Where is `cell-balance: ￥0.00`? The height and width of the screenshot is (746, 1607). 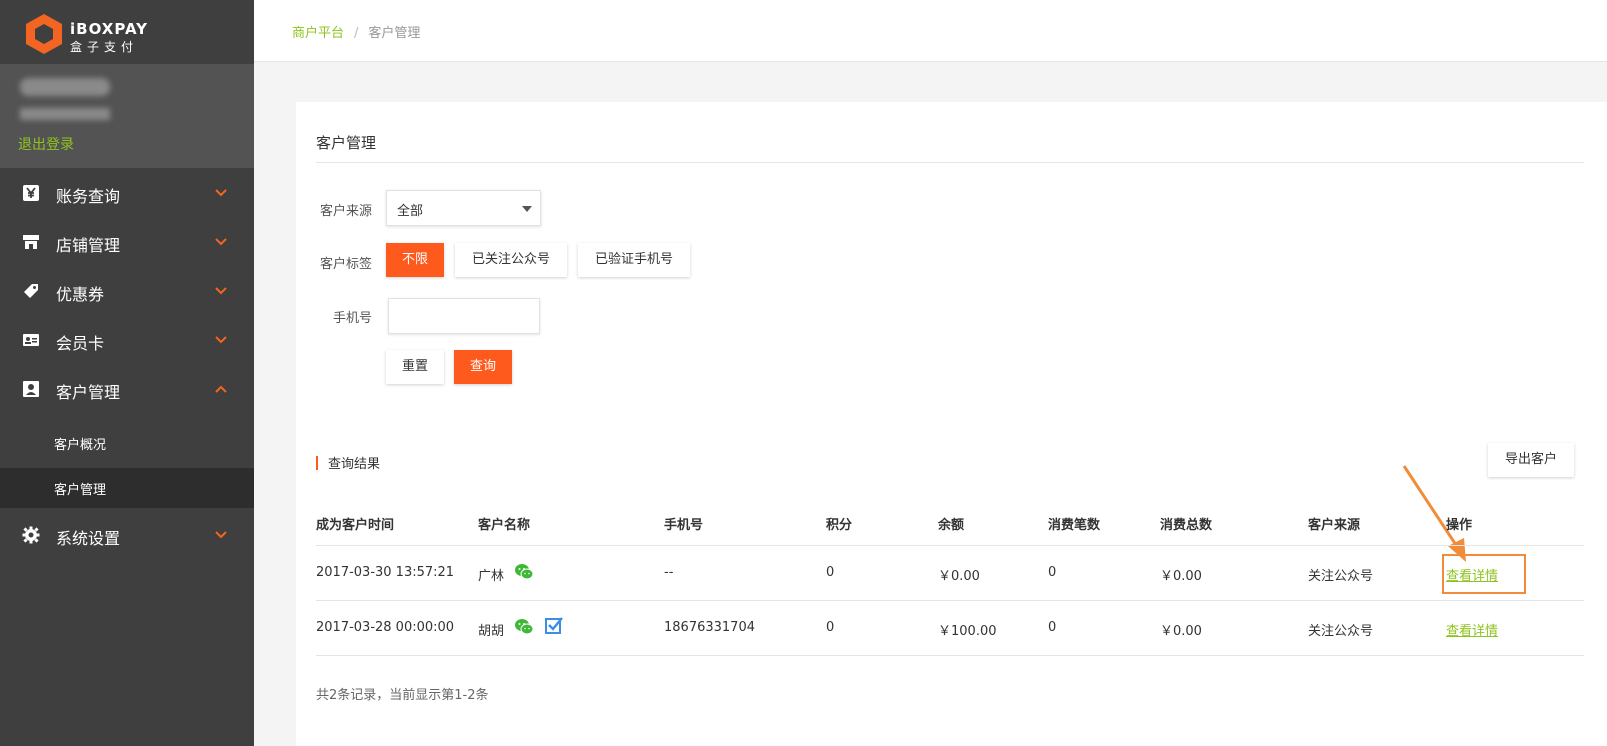 cell-balance: ￥0.00 is located at coordinates (959, 576).